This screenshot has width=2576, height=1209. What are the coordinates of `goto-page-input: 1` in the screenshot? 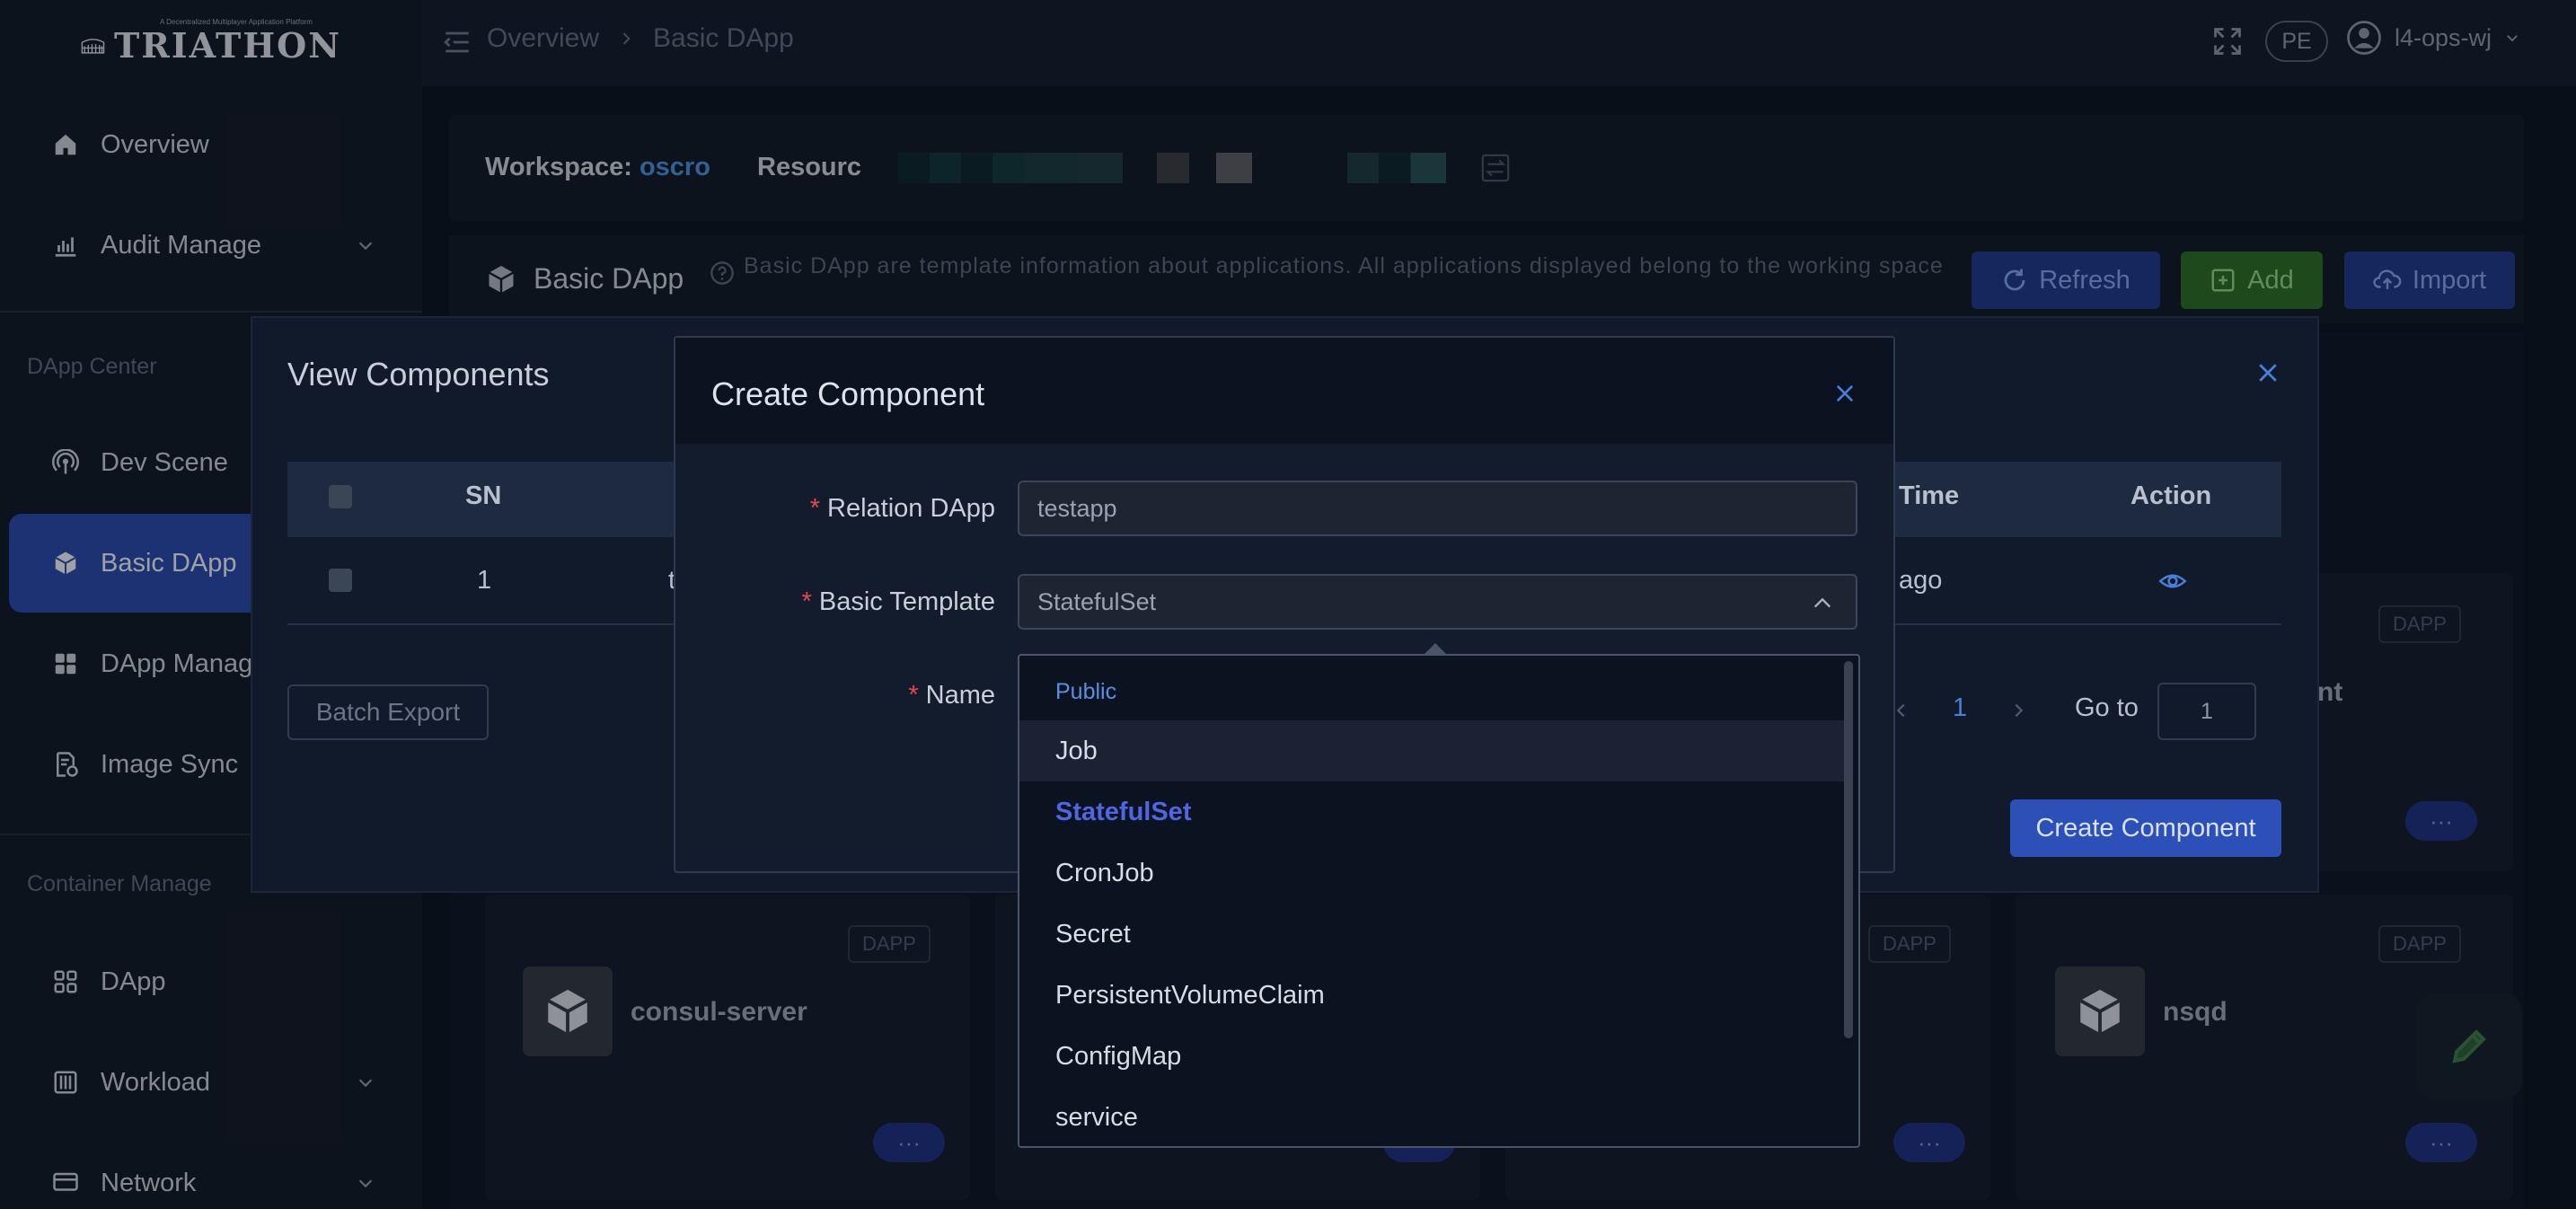 It's located at (2206, 711).